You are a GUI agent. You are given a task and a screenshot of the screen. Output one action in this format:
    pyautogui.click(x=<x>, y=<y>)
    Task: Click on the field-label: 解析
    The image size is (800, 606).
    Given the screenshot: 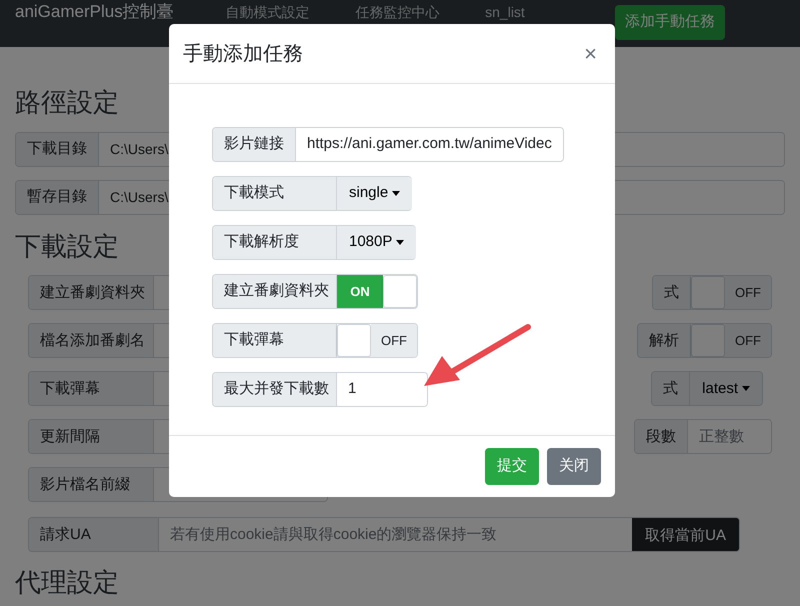 What is the action you would take?
    pyautogui.click(x=664, y=341)
    